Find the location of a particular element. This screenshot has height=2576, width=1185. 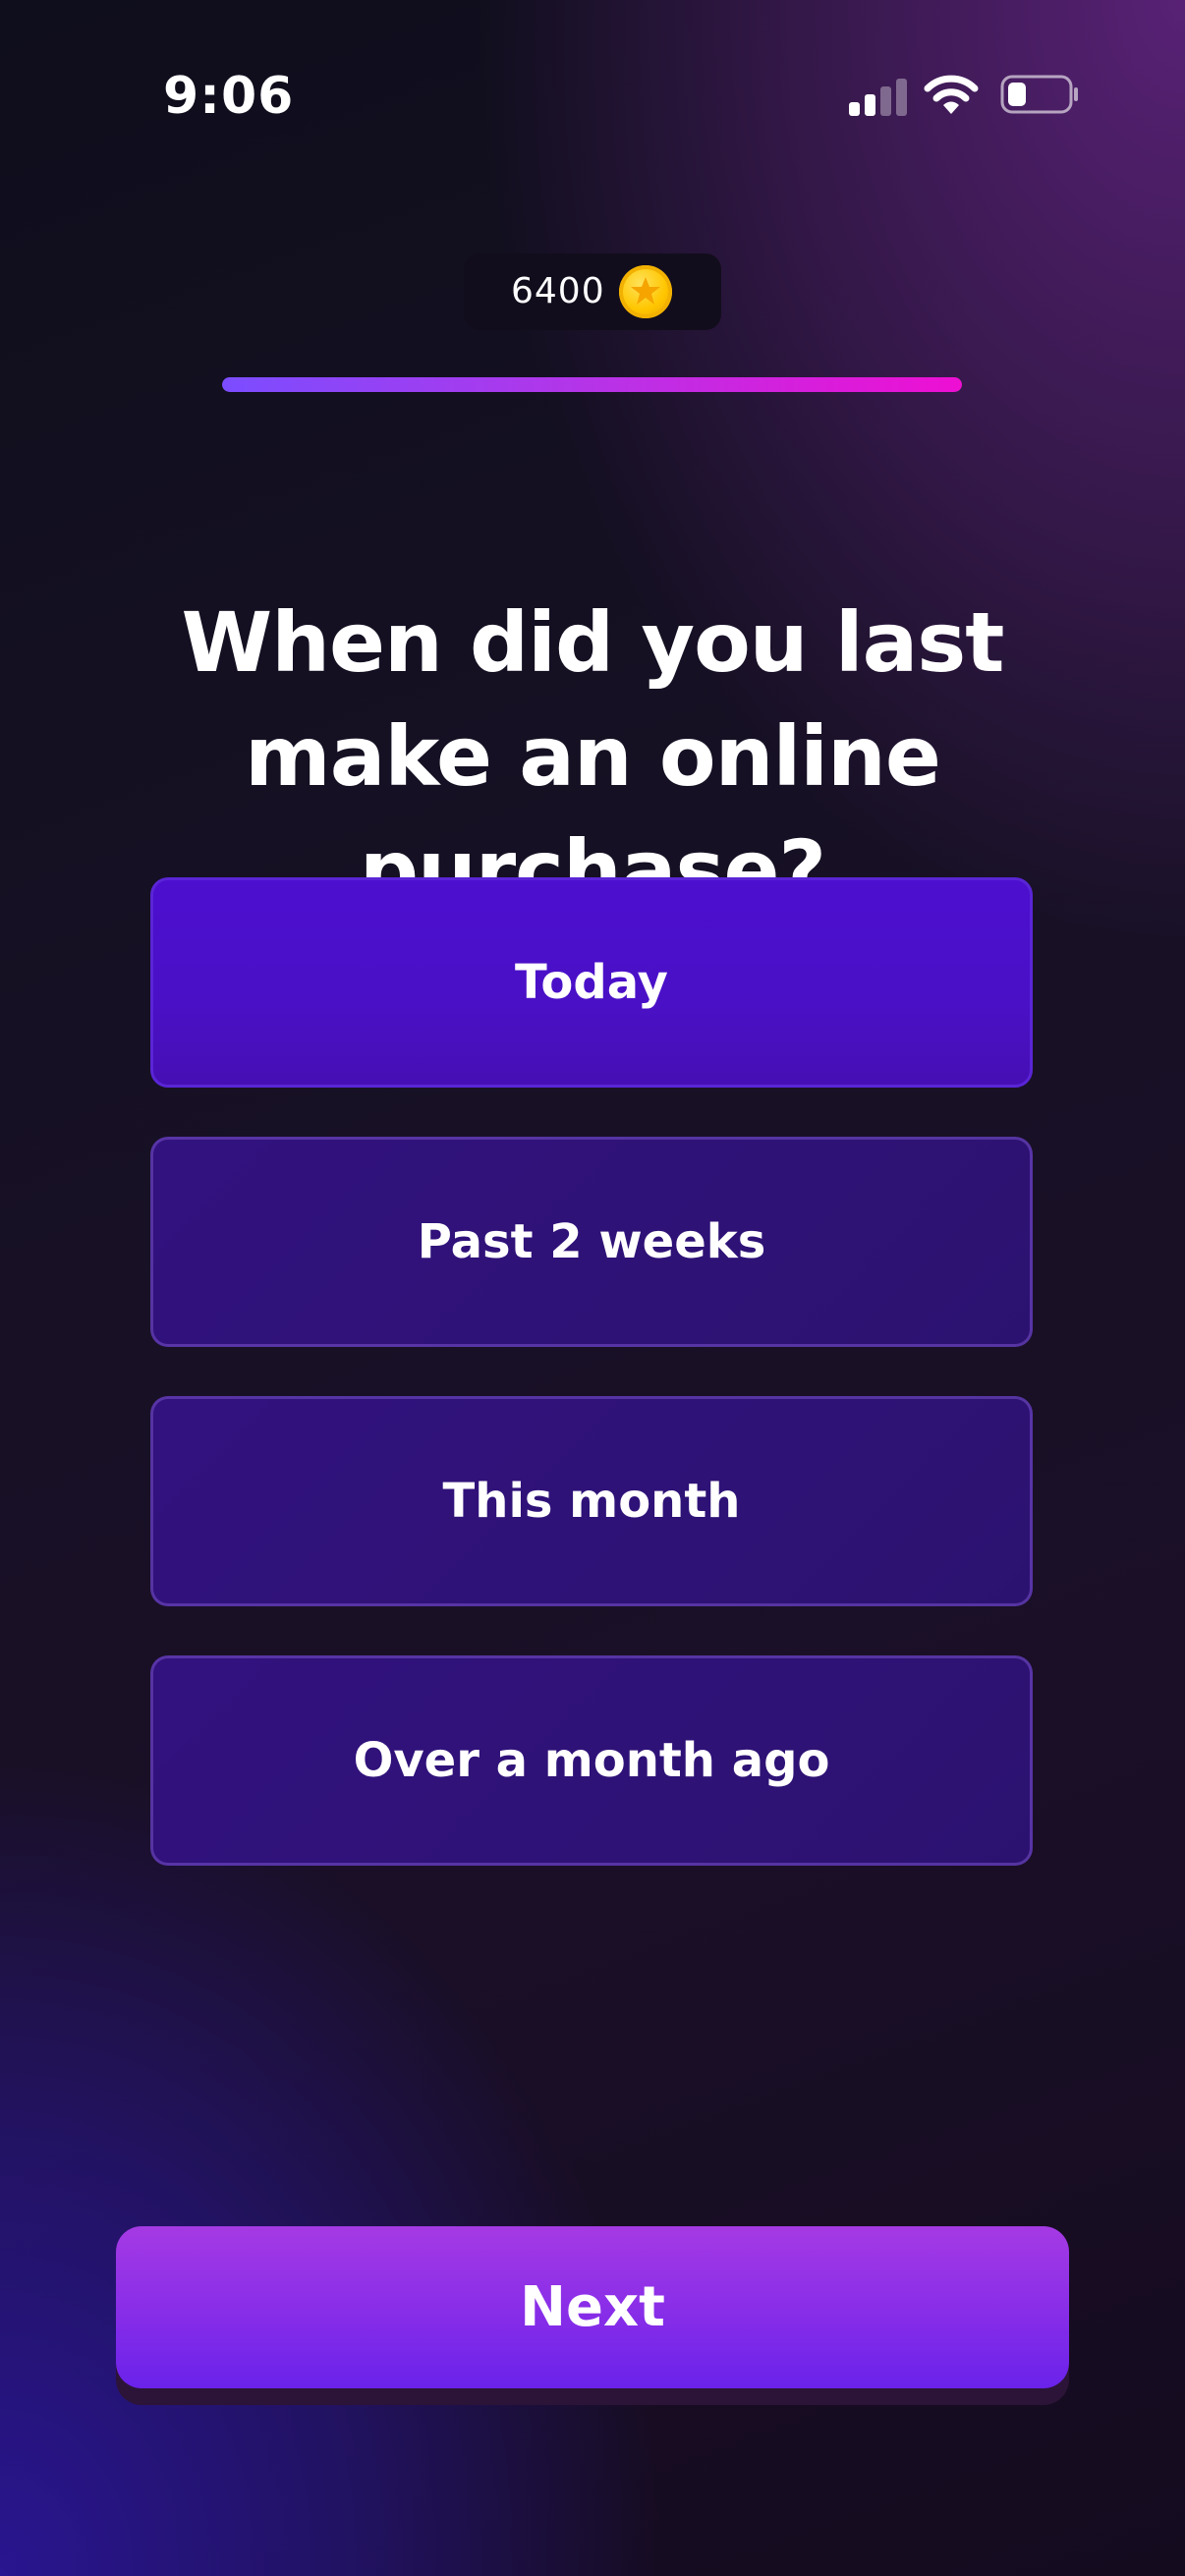

gold-star-coin-icon is located at coordinates (646, 291).